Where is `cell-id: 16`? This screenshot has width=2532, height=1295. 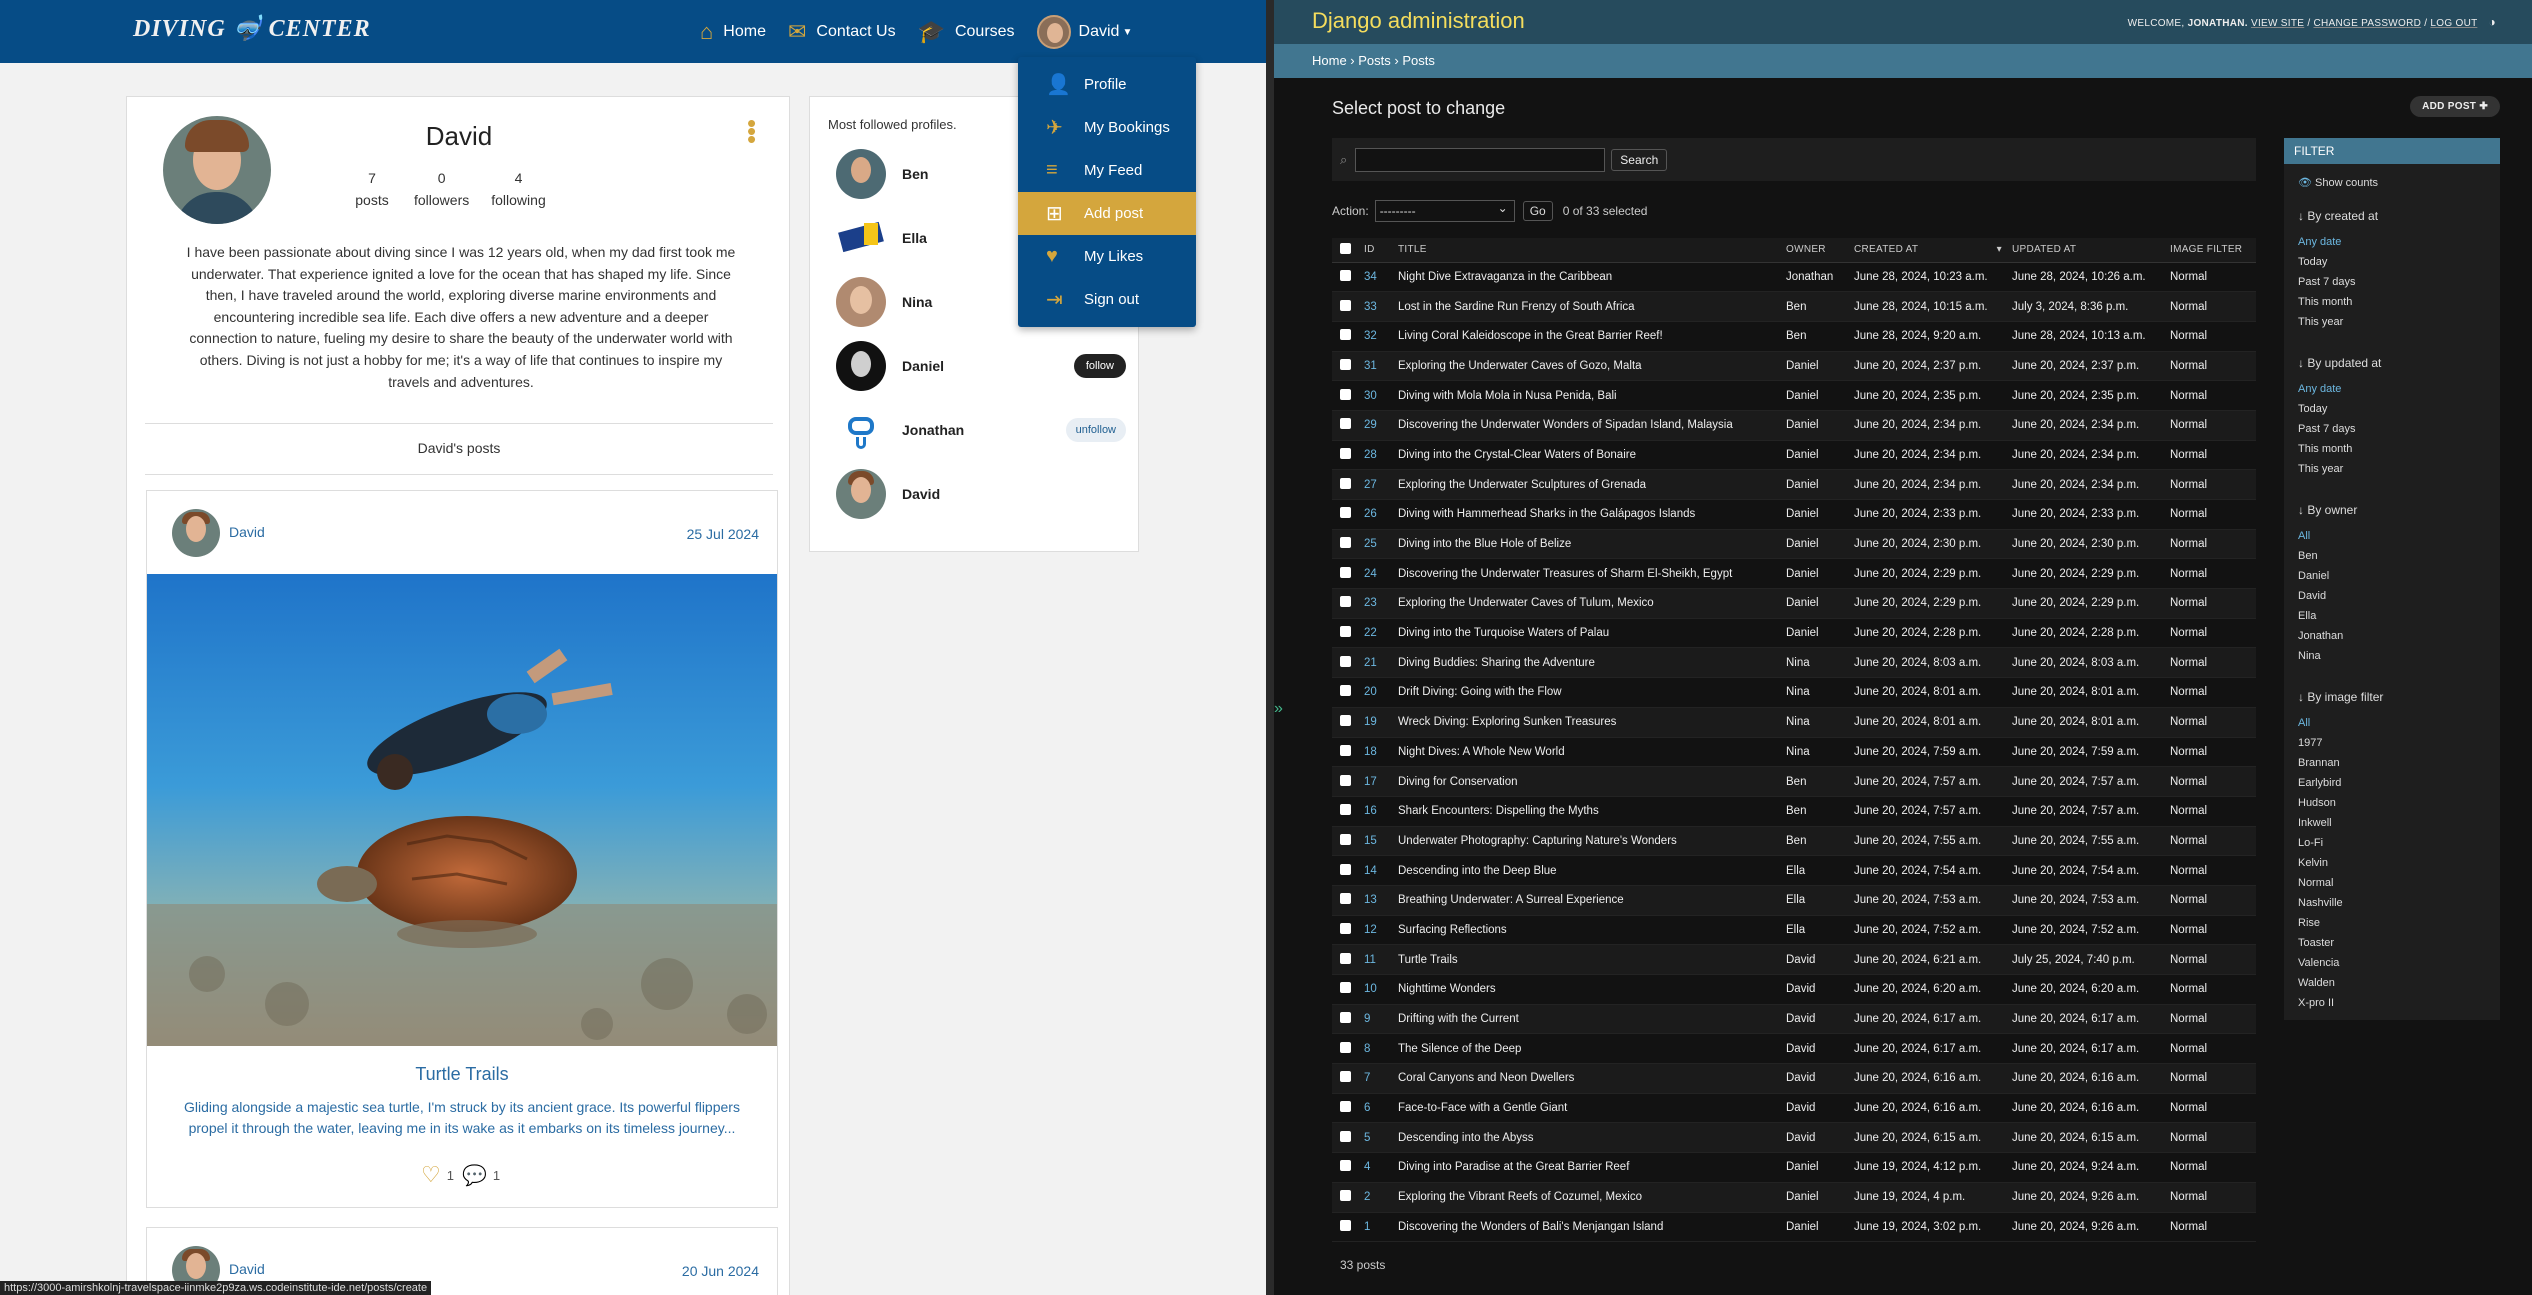 cell-id: 16 is located at coordinates (1377, 811).